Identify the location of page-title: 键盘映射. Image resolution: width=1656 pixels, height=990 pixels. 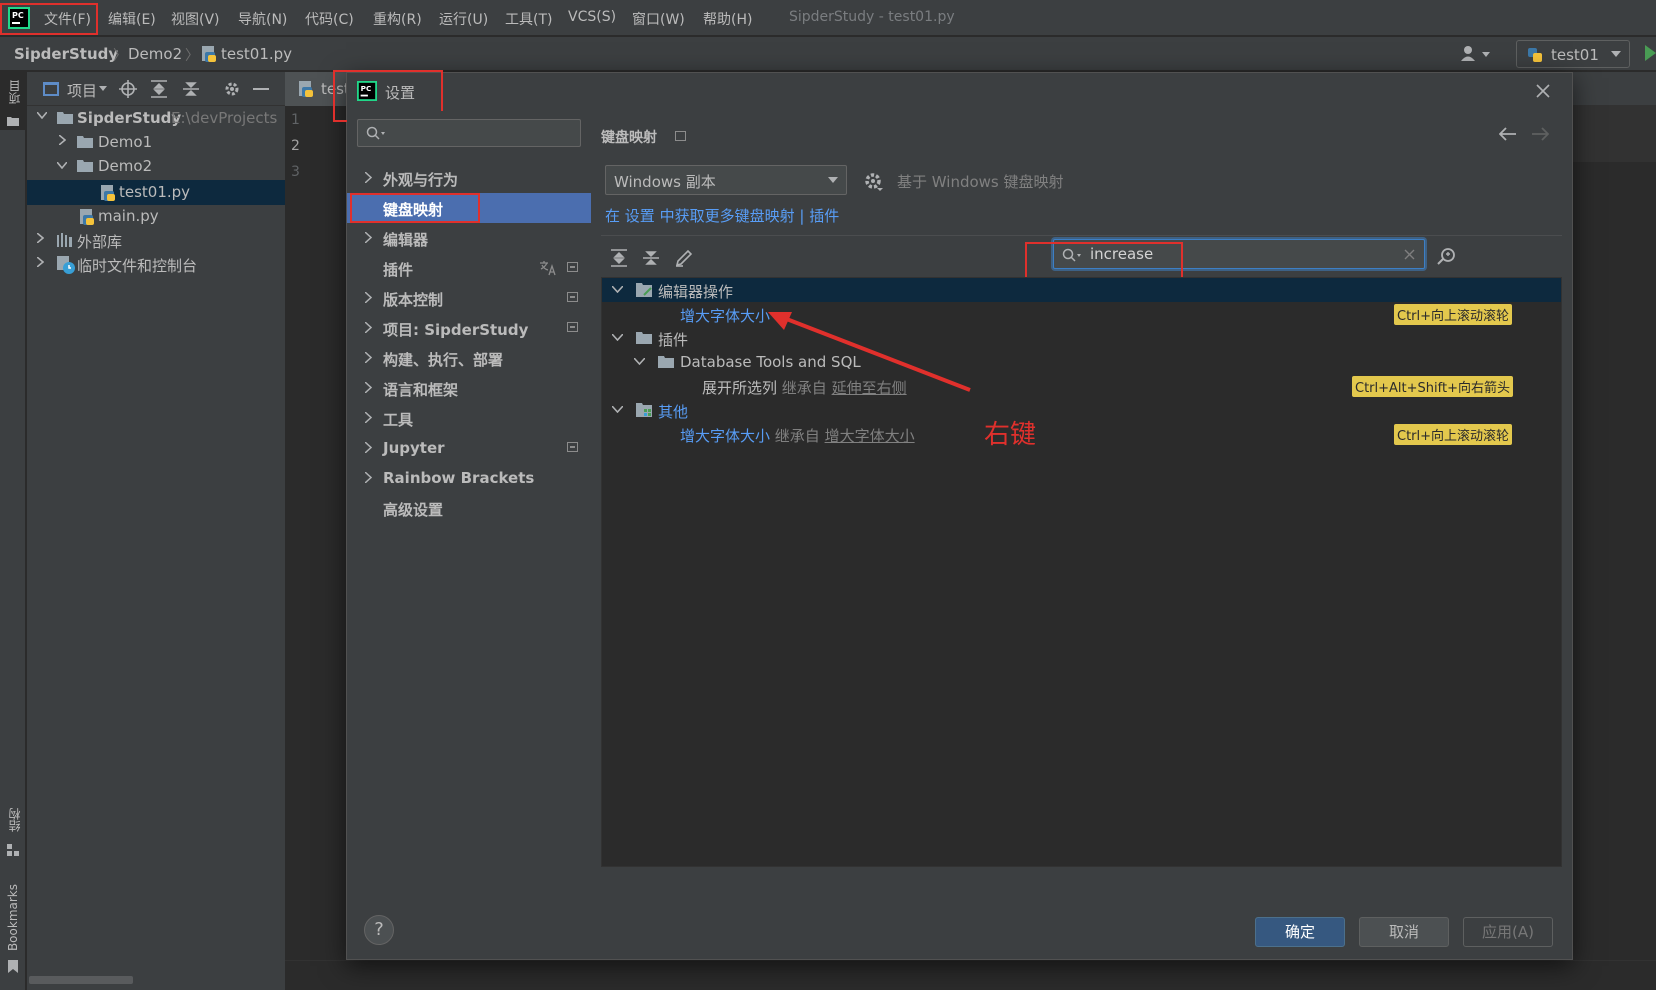
(629, 138).